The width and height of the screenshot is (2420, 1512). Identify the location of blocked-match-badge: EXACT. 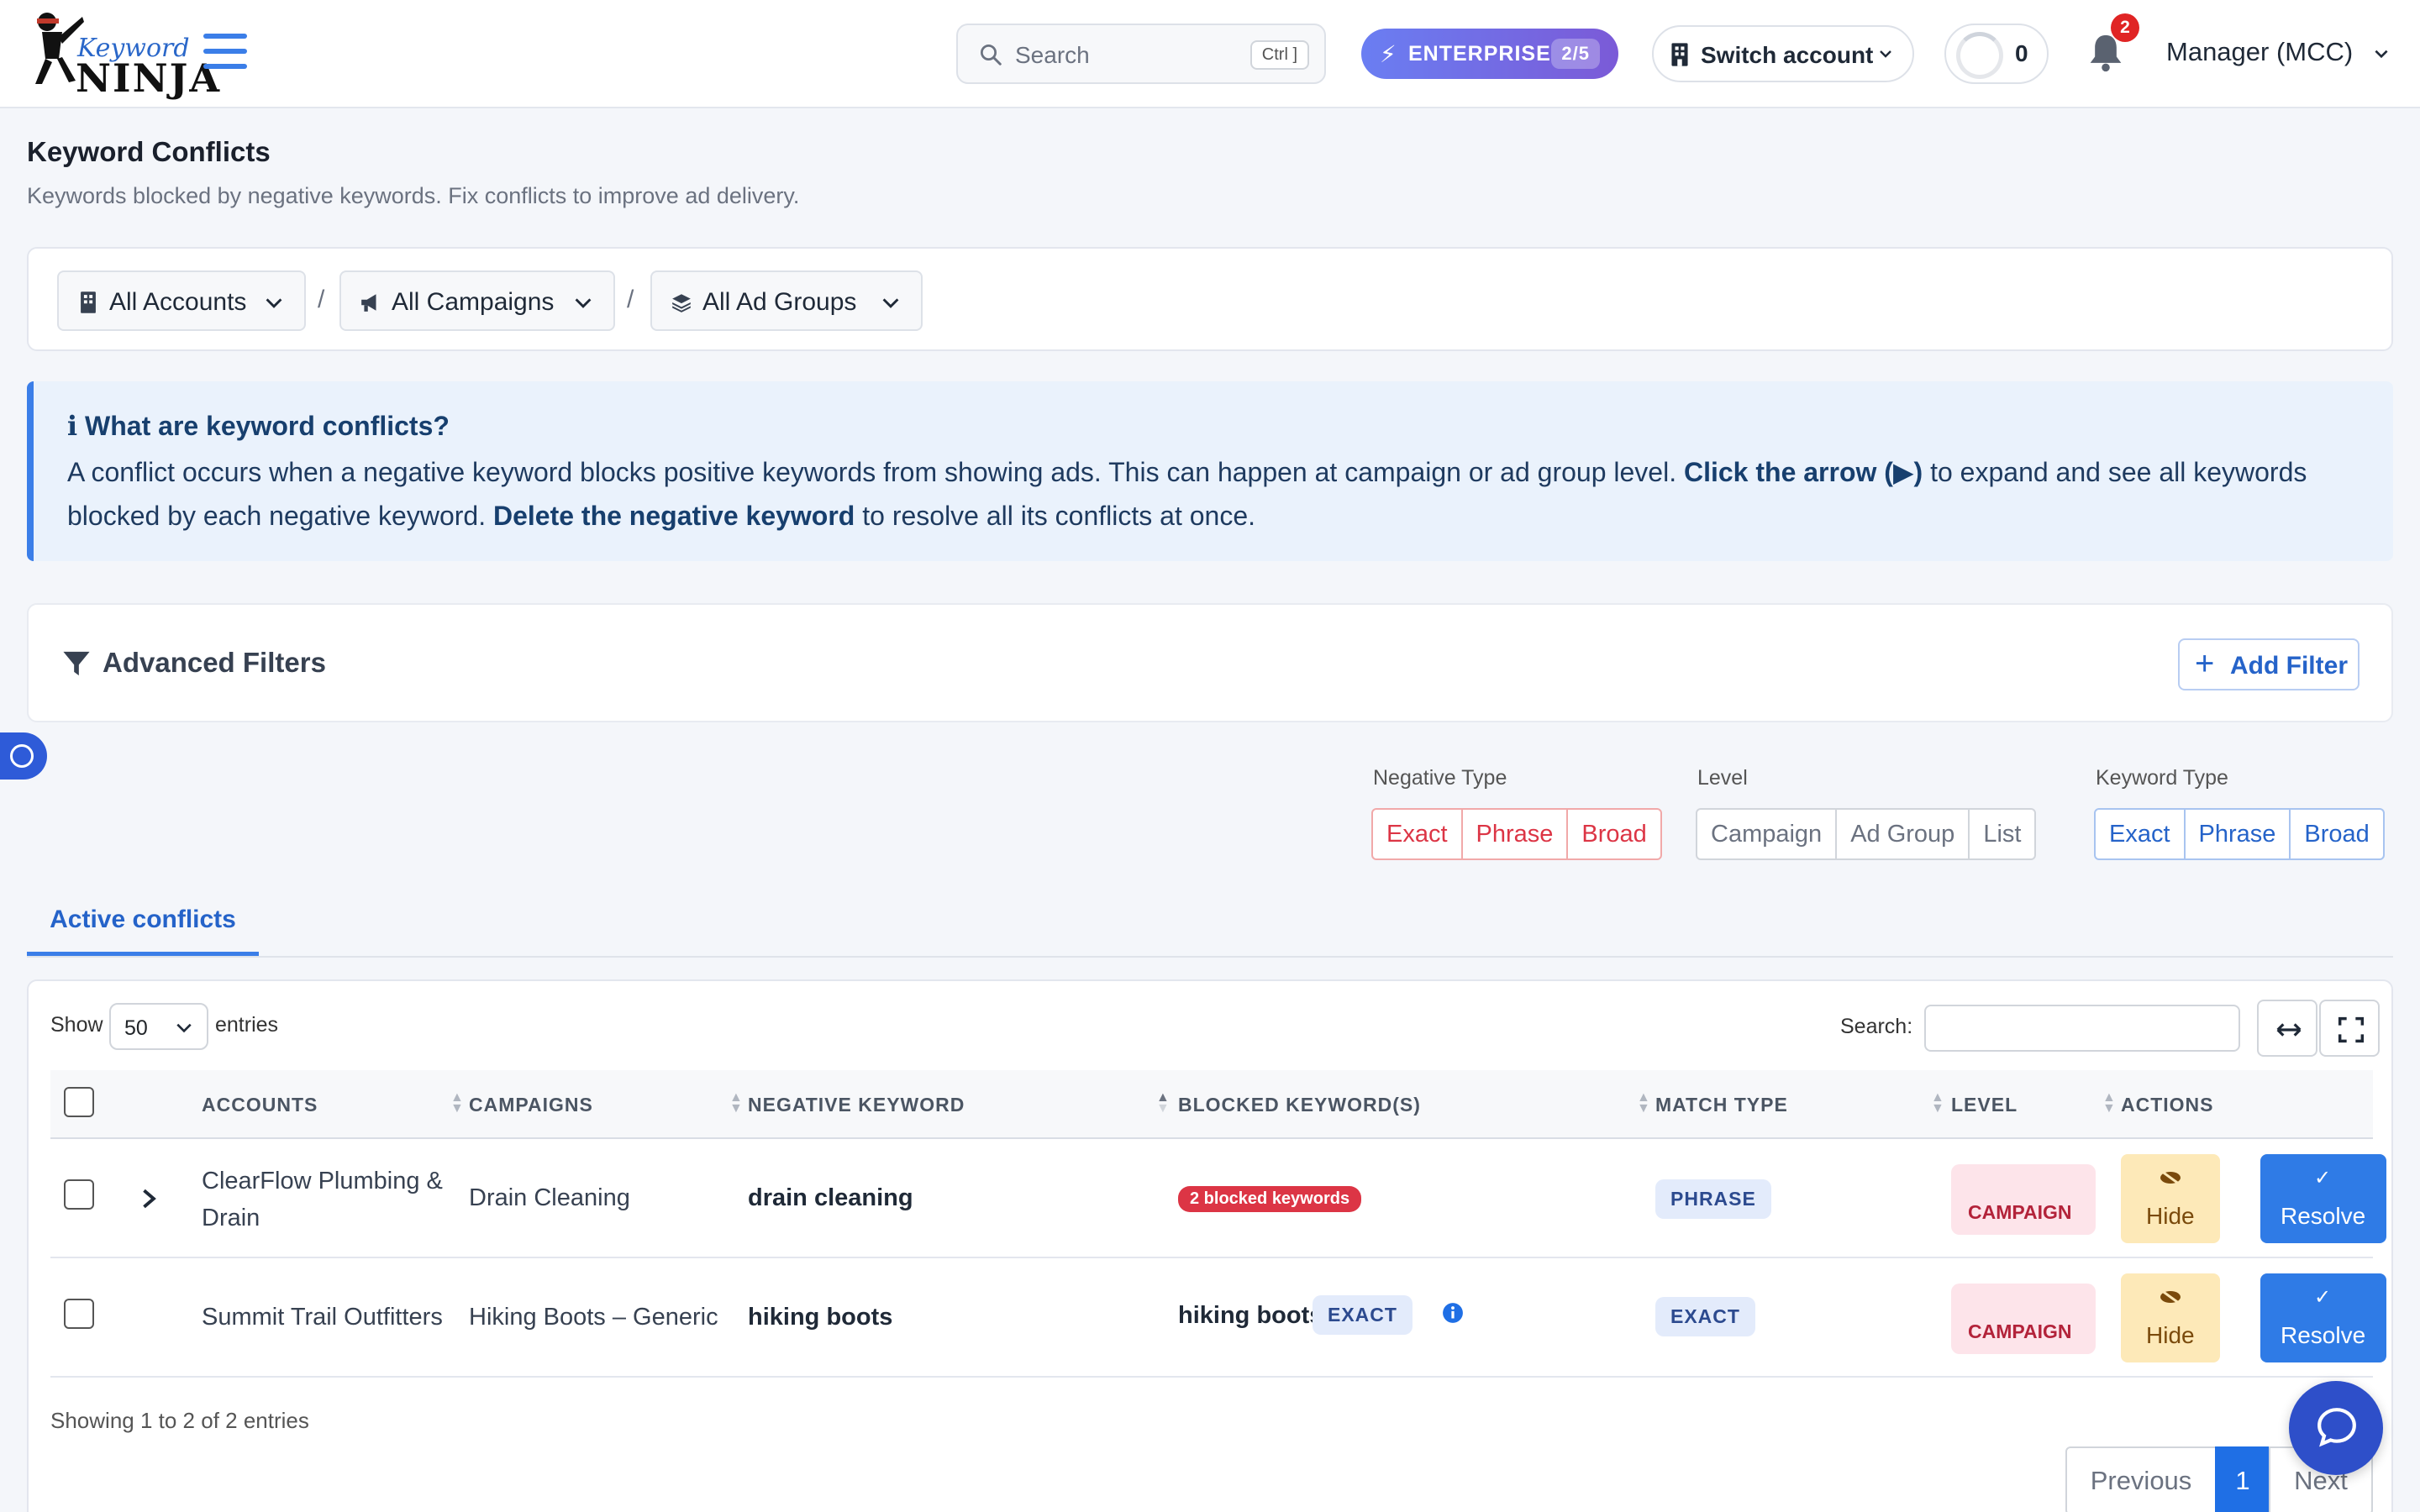
(1363, 1315).